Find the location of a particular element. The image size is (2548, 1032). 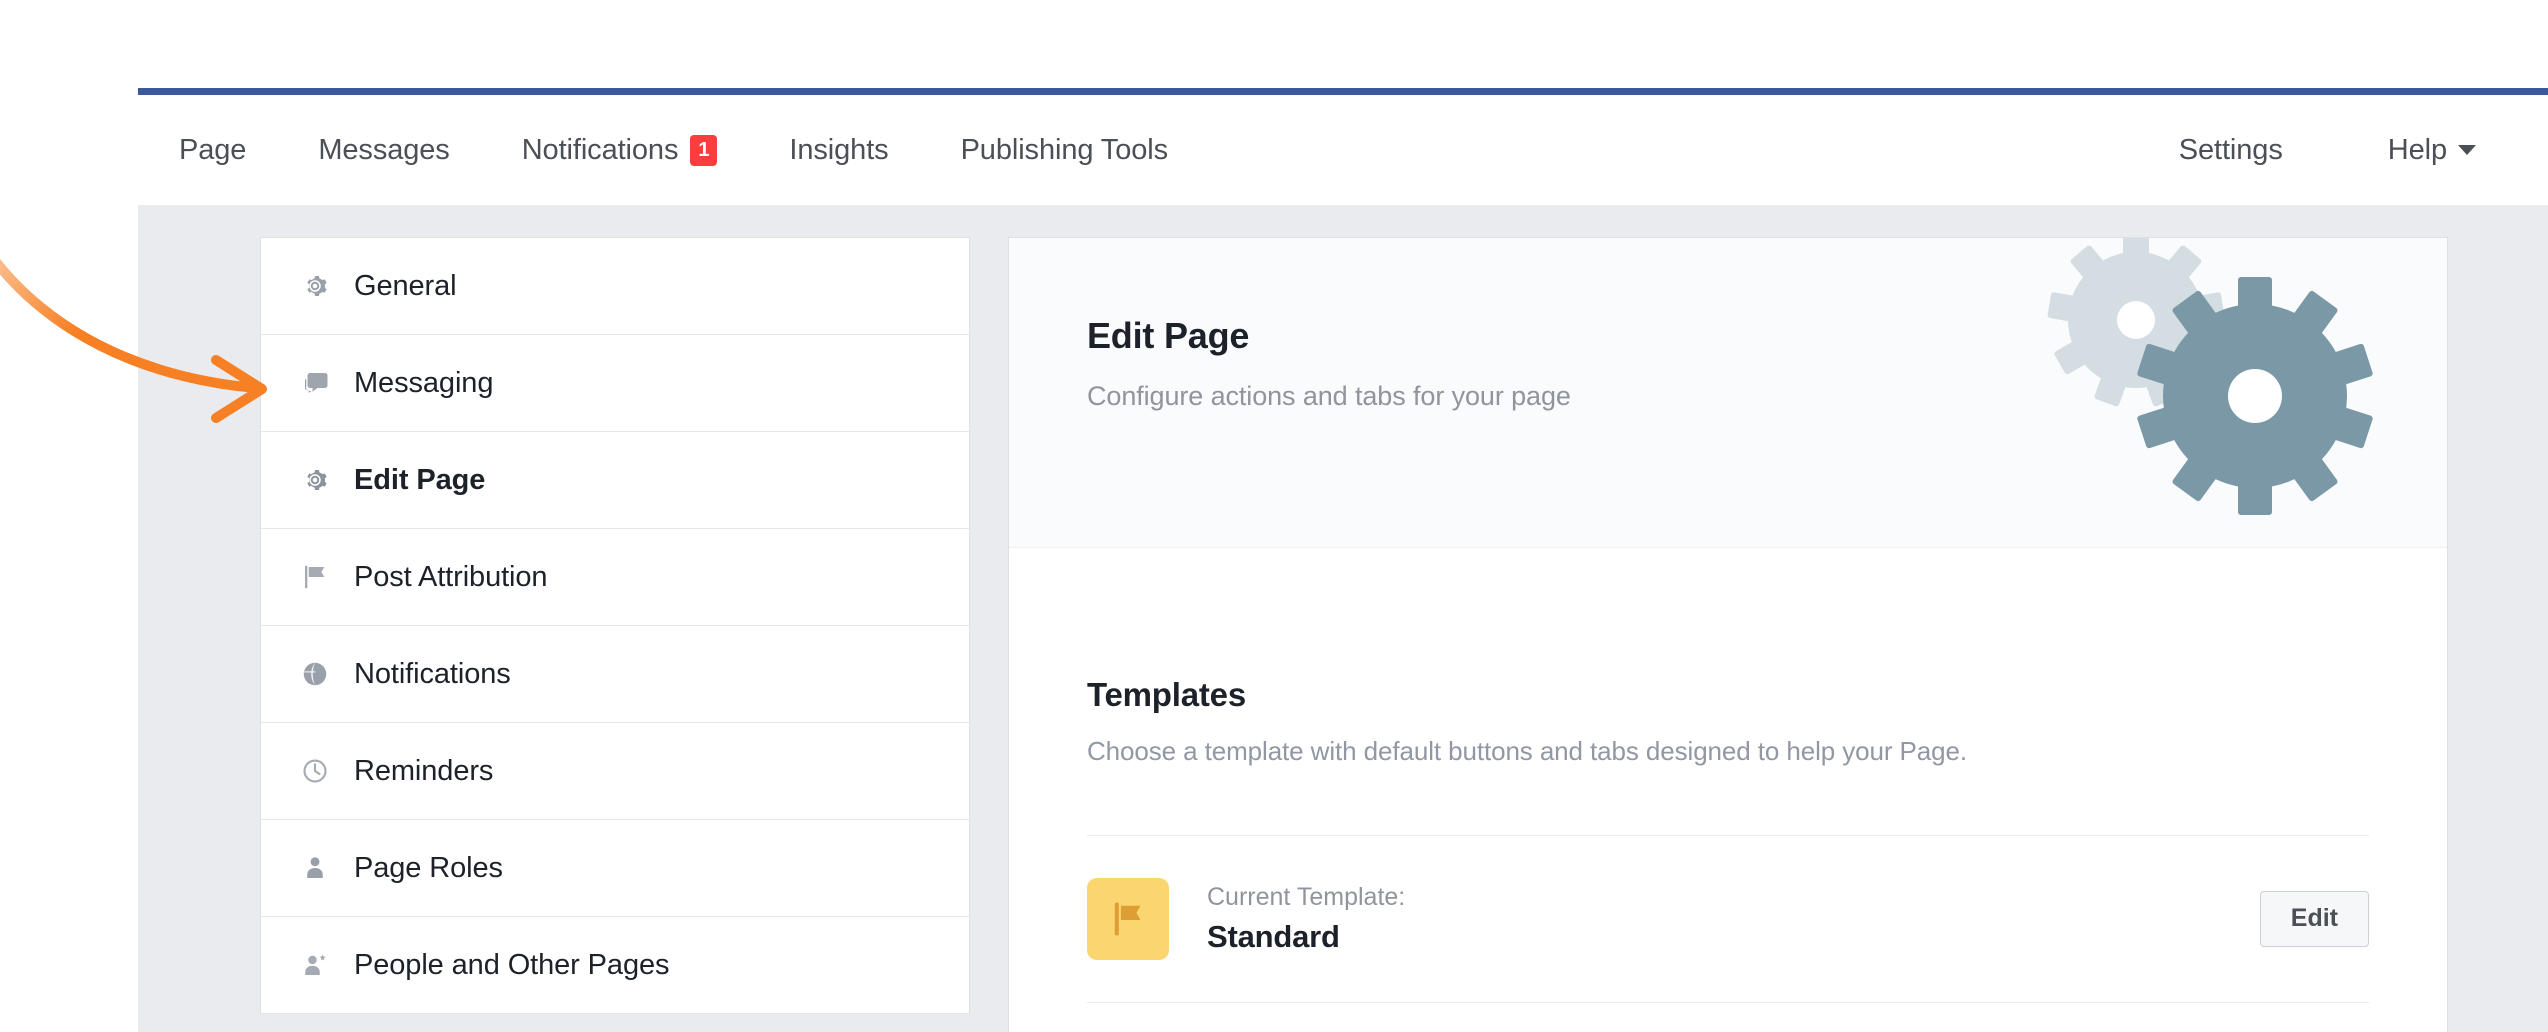

nav-item-messages: Messages is located at coordinates (383, 150).